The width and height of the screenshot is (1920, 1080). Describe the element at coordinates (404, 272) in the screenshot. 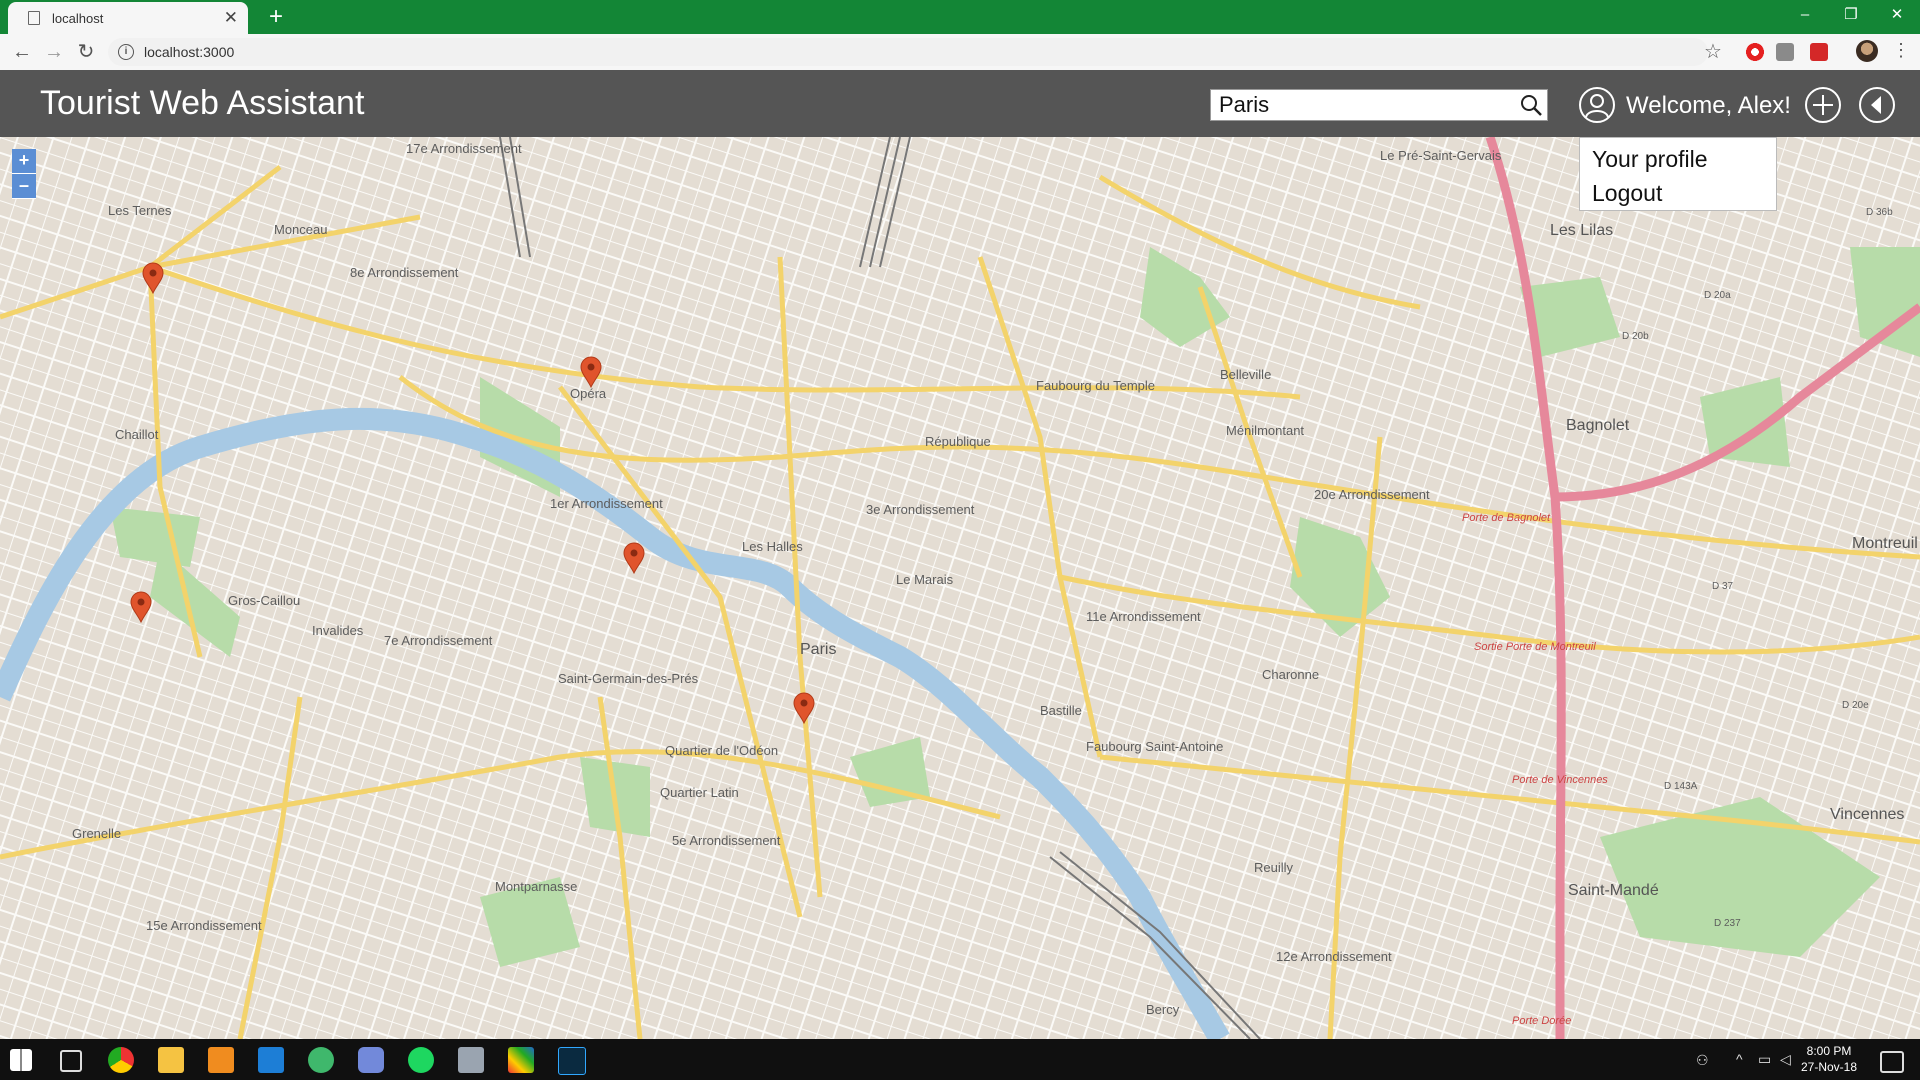

I see `map-label: 8e Arrondissement` at that location.